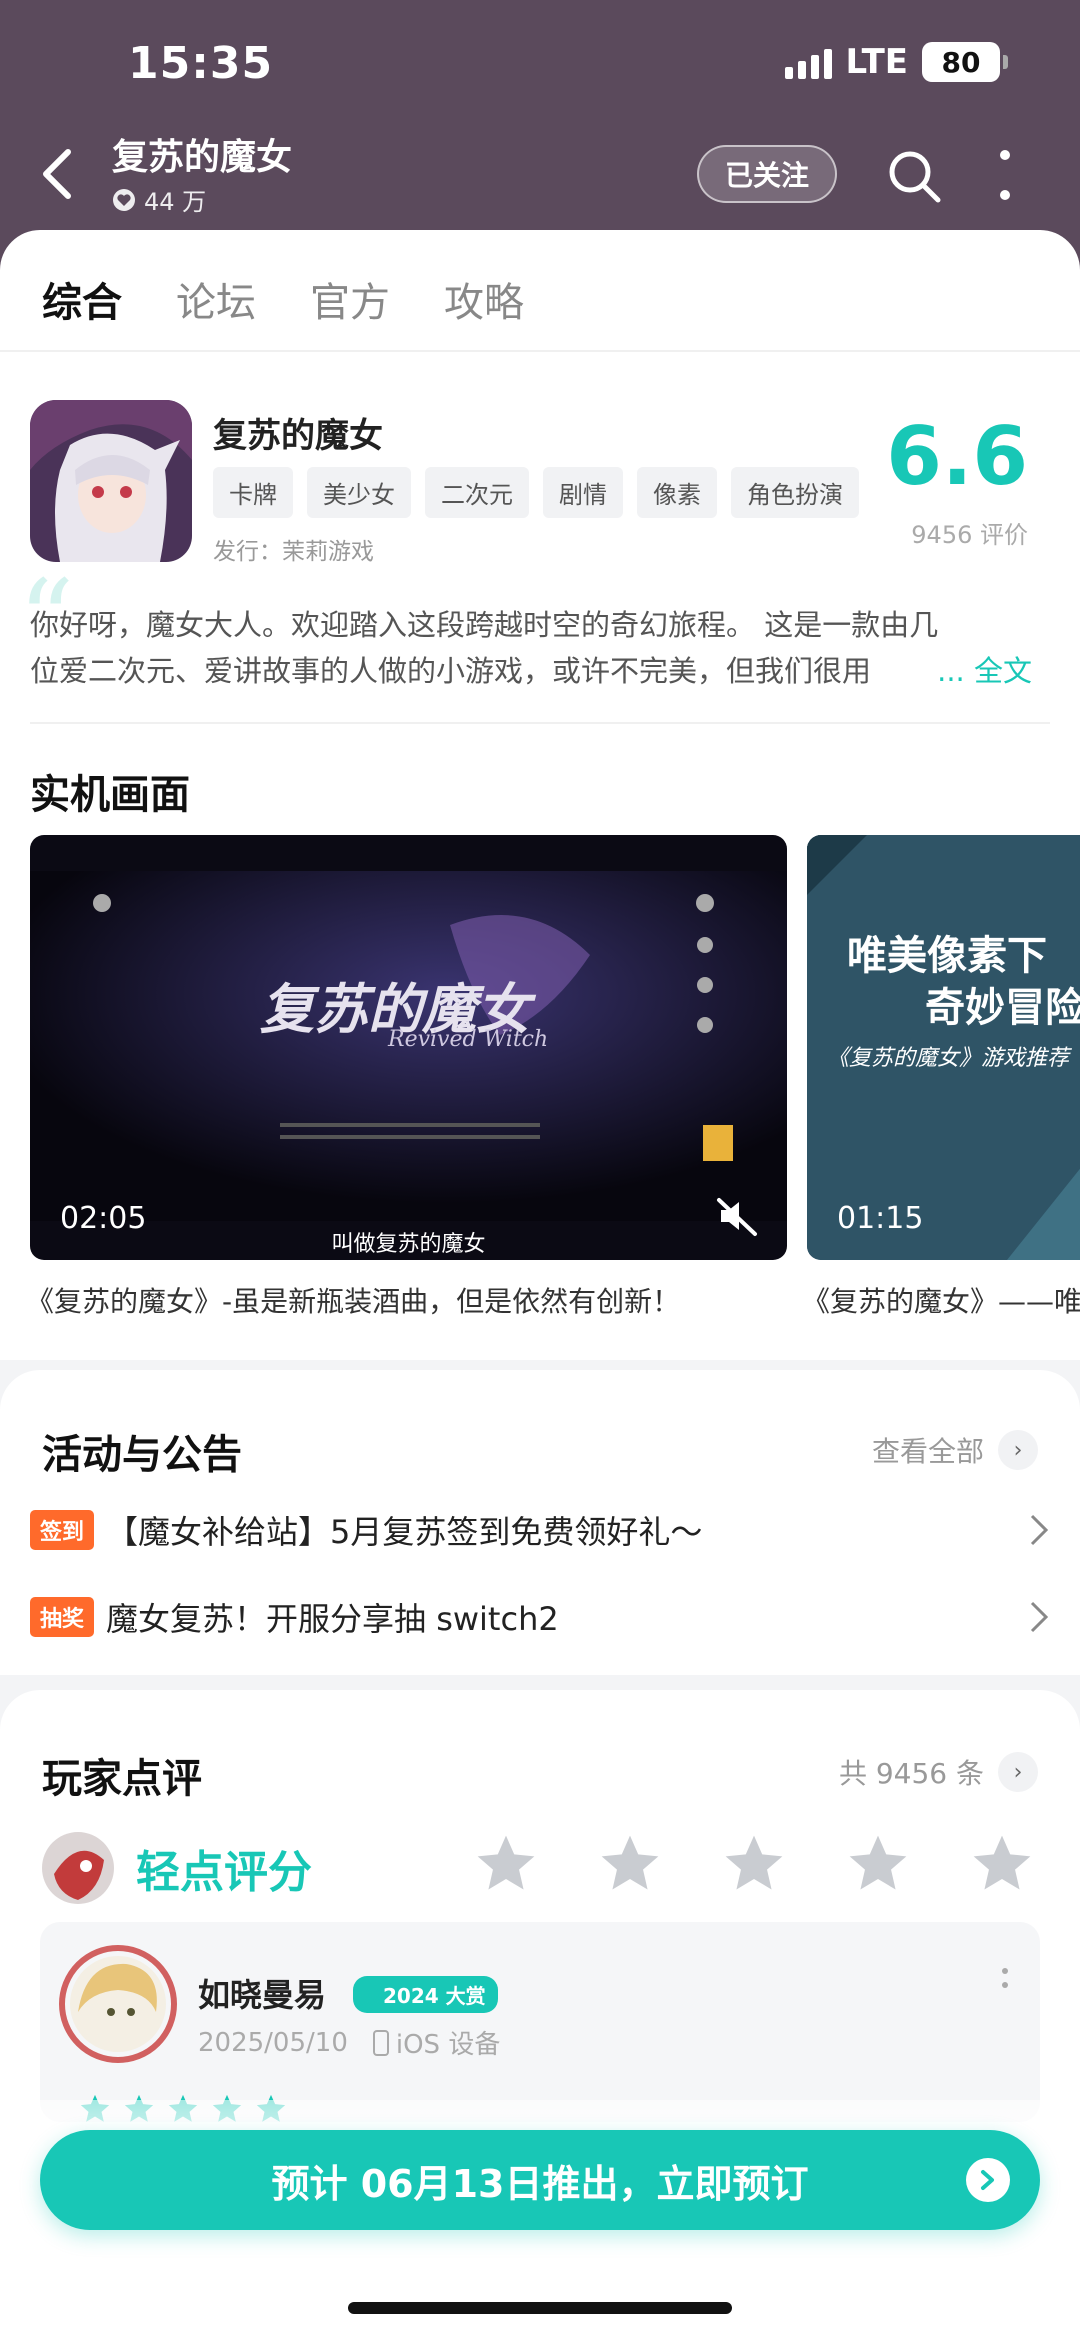  What do you see at coordinates (448, 2045) in the screenshot?
I see `device-label: iOS 设备` at bounding box center [448, 2045].